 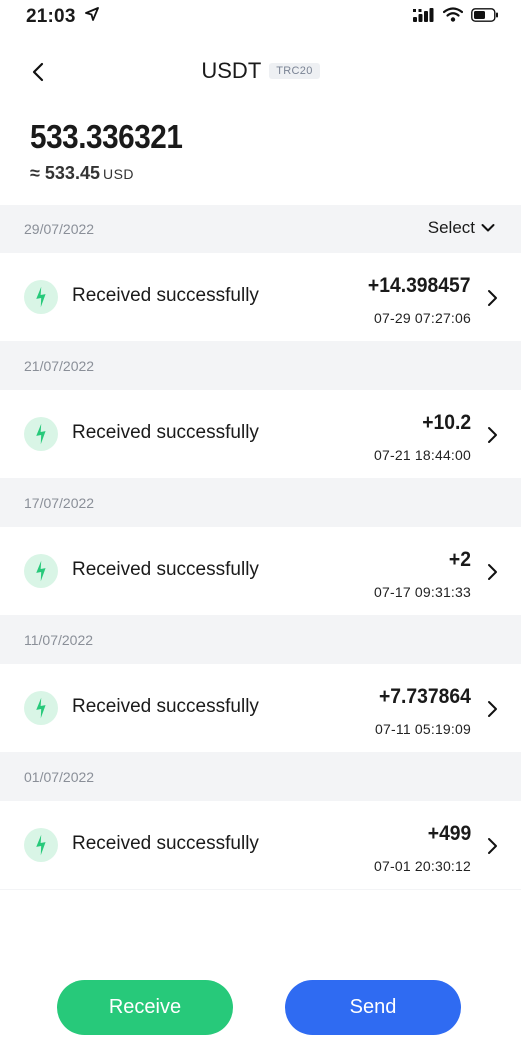 I want to click on cellular-signal-icon, so click(x=424, y=17).